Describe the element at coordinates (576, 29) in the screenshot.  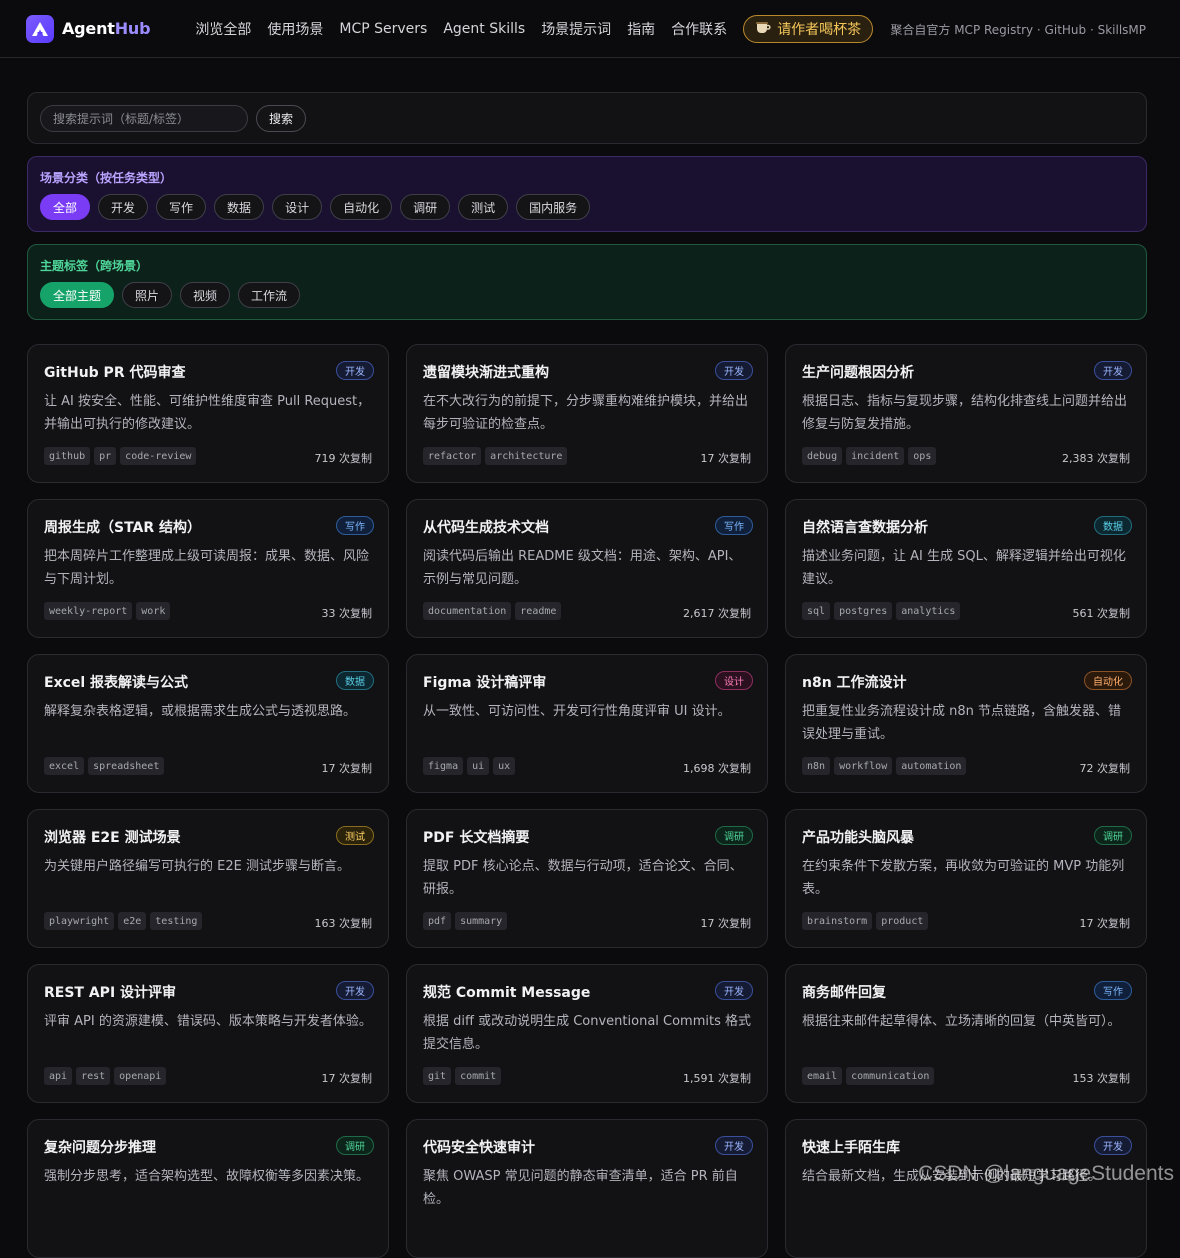
I see `nav-scene-prompts: 场景提示词` at that location.